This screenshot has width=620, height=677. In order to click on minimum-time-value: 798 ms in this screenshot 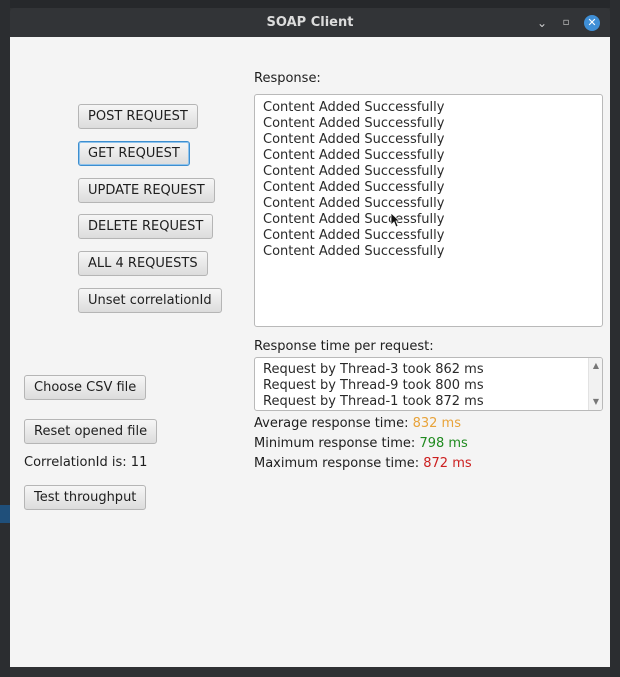, I will do `click(443, 443)`.